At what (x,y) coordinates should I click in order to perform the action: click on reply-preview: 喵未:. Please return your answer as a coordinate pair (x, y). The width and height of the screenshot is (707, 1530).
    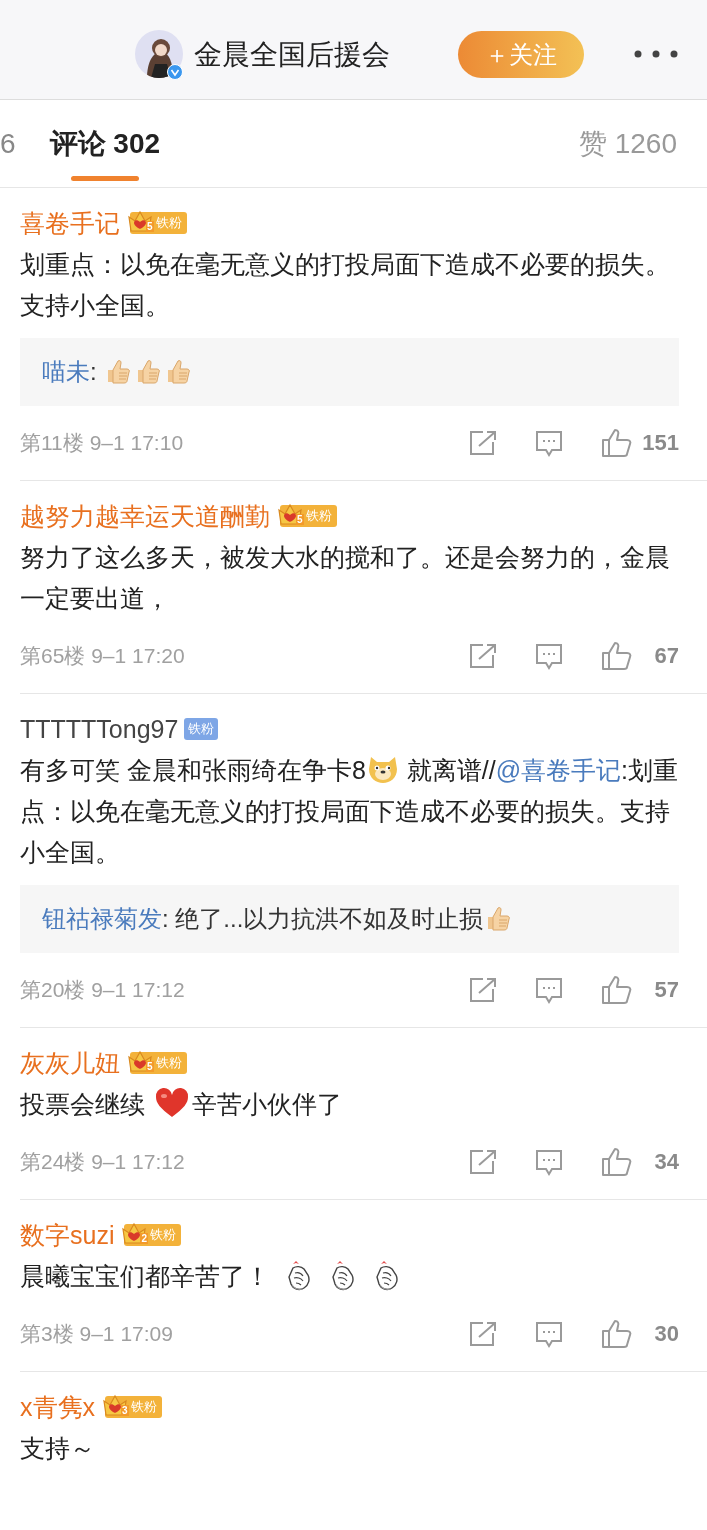
    Looking at the image, I should click on (349, 372).